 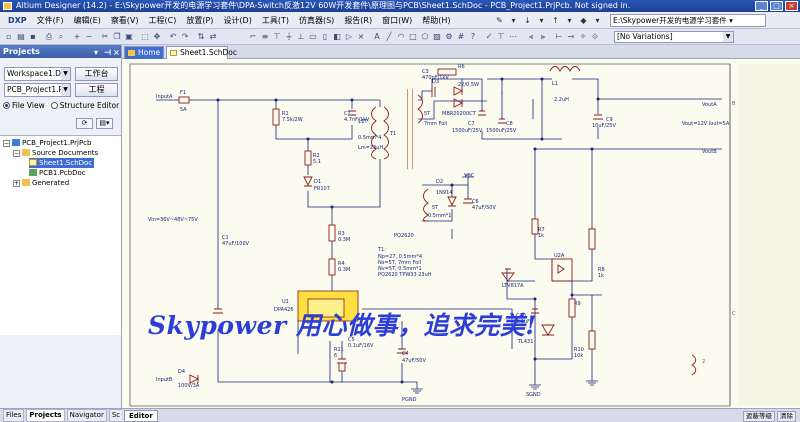 I want to click on wire-icon: ⌐, so click(x=253, y=37).